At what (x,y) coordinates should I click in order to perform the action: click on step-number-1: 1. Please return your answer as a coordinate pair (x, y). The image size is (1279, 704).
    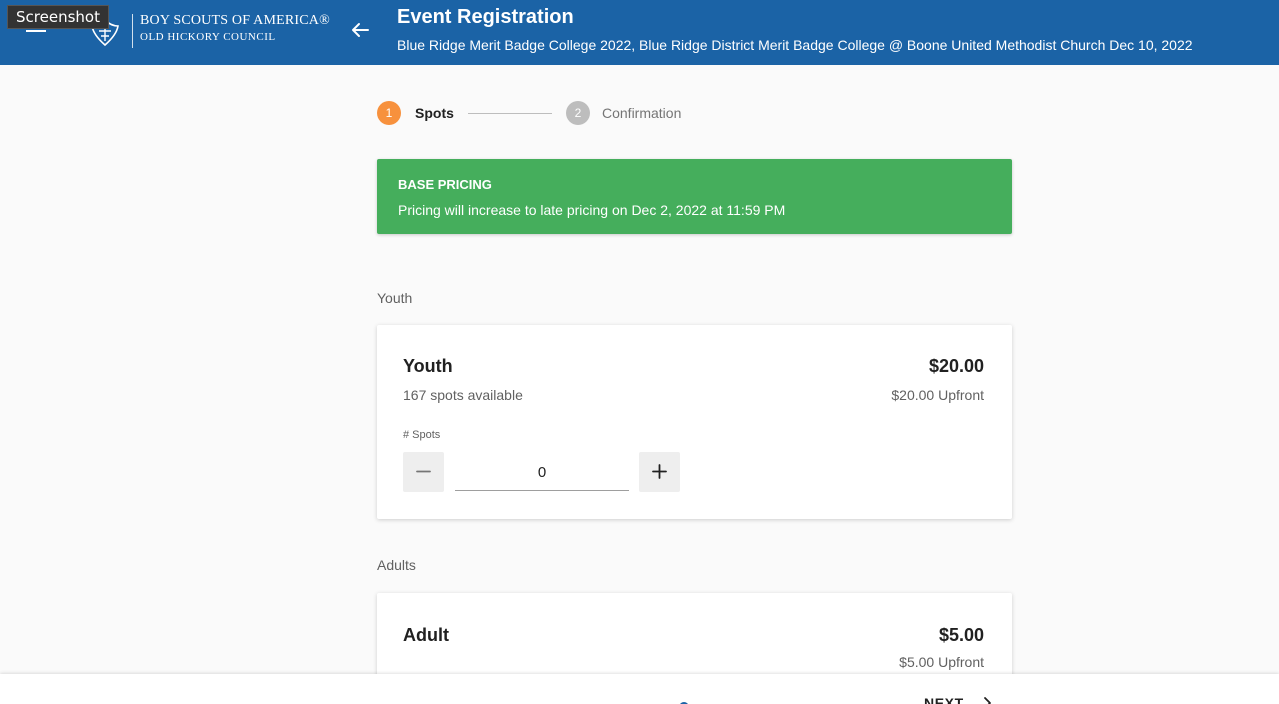
    Looking at the image, I should click on (389, 113).